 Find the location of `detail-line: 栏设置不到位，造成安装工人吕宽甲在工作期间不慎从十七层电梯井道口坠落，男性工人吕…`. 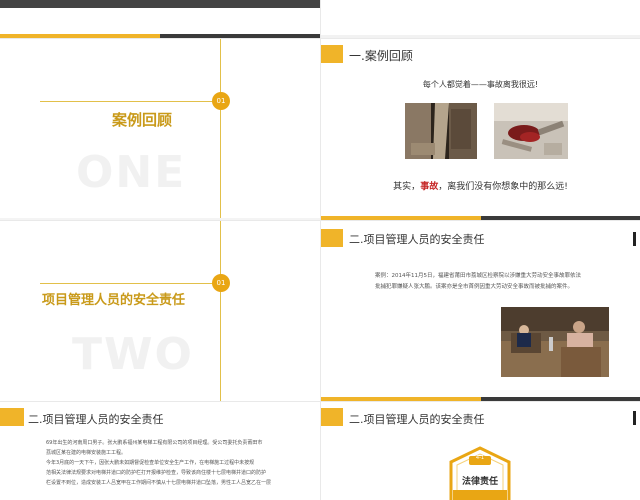

detail-line: 栏设置不到位，造成安装工人吕宽甲在工作期间不慎从十七层电梯井道口坠落，男性工人吕… is located at coordinates (159, 483).